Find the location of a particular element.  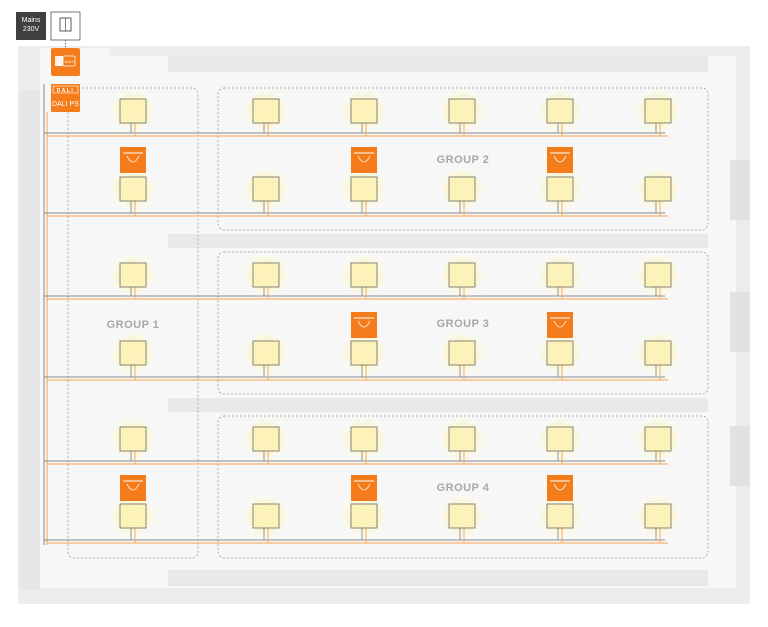

group-1-label: GROUP 1 is located at coordinates (133, 325).